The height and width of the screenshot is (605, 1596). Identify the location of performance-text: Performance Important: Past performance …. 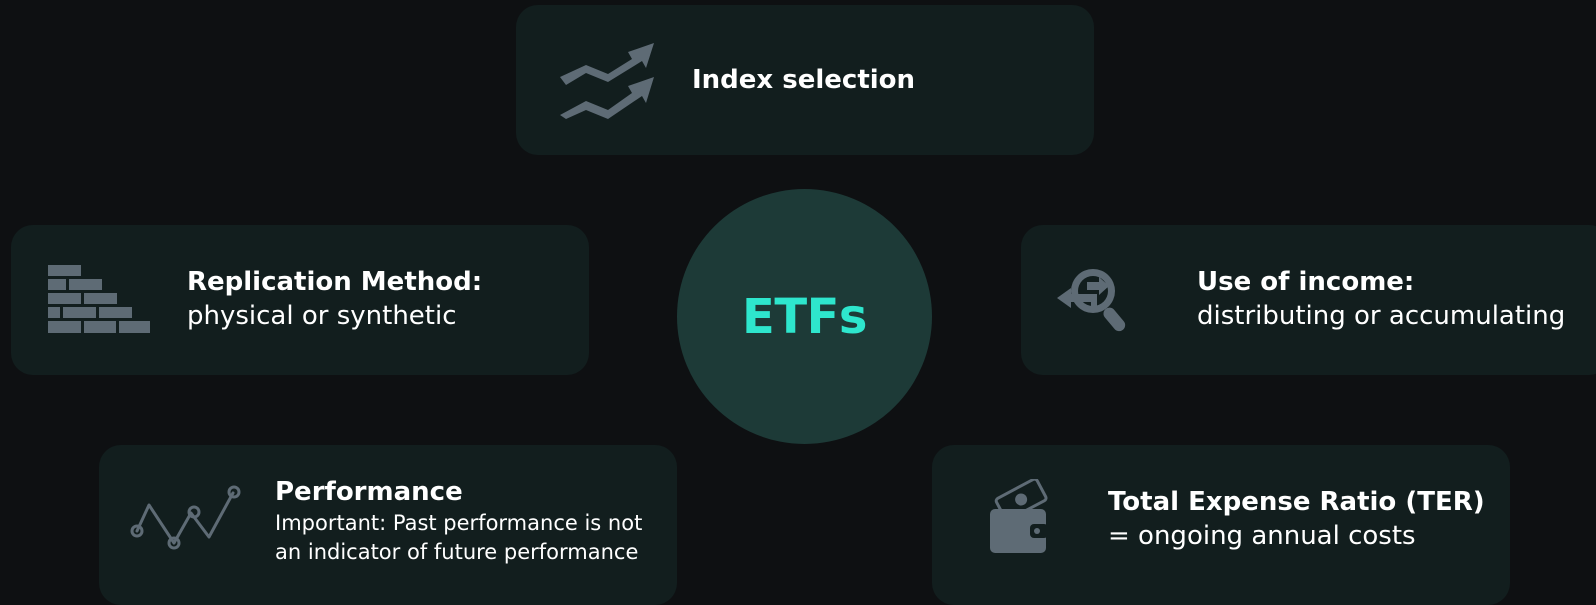
(458, 521).